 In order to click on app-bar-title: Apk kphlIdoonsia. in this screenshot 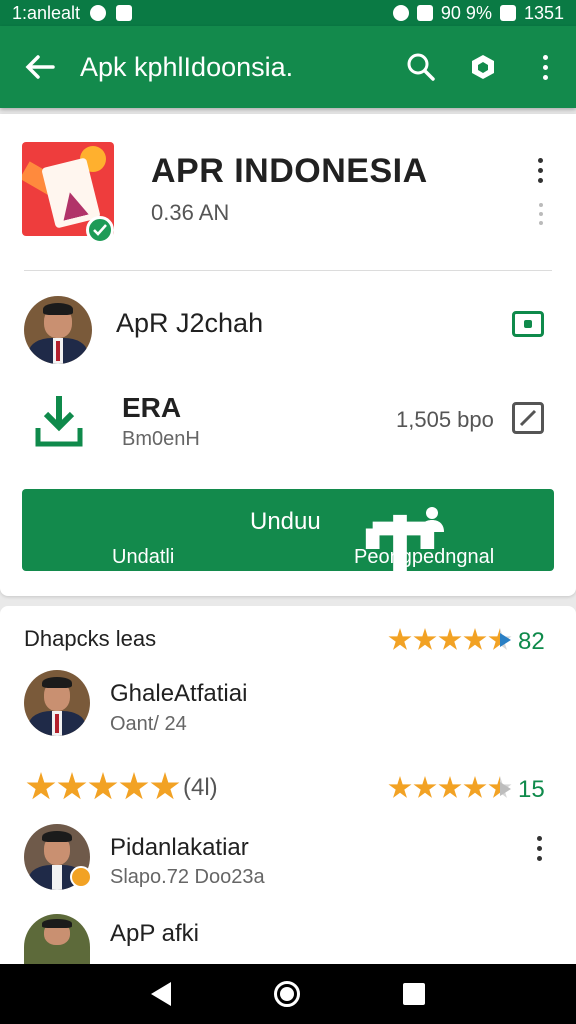, I will do `click(187, 66)`.